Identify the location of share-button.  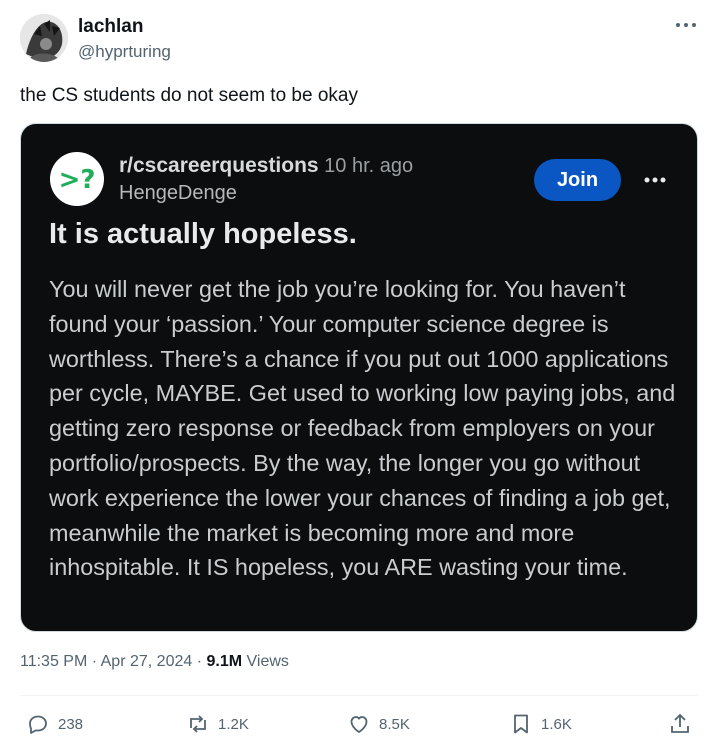
(684, 724).